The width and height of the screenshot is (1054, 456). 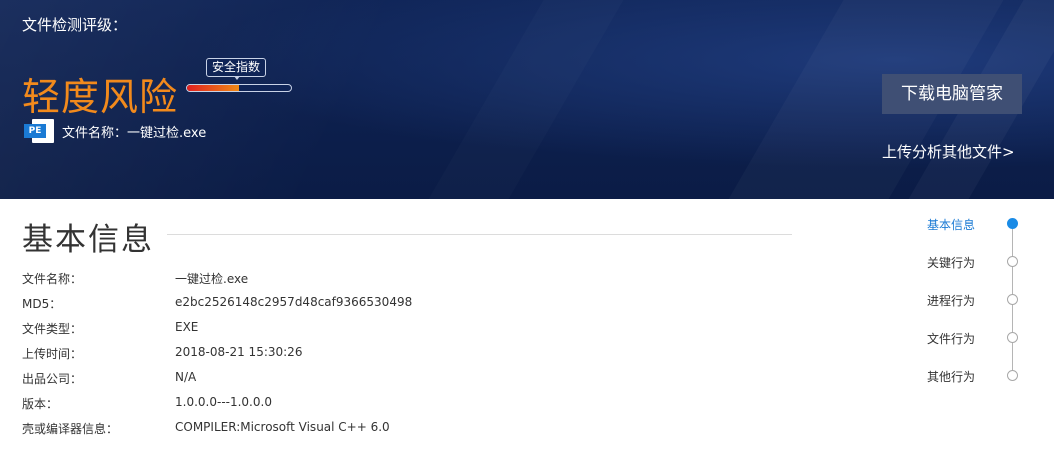 I want to click on side-nav-label: 基本信息, so click(x=951, y=225).